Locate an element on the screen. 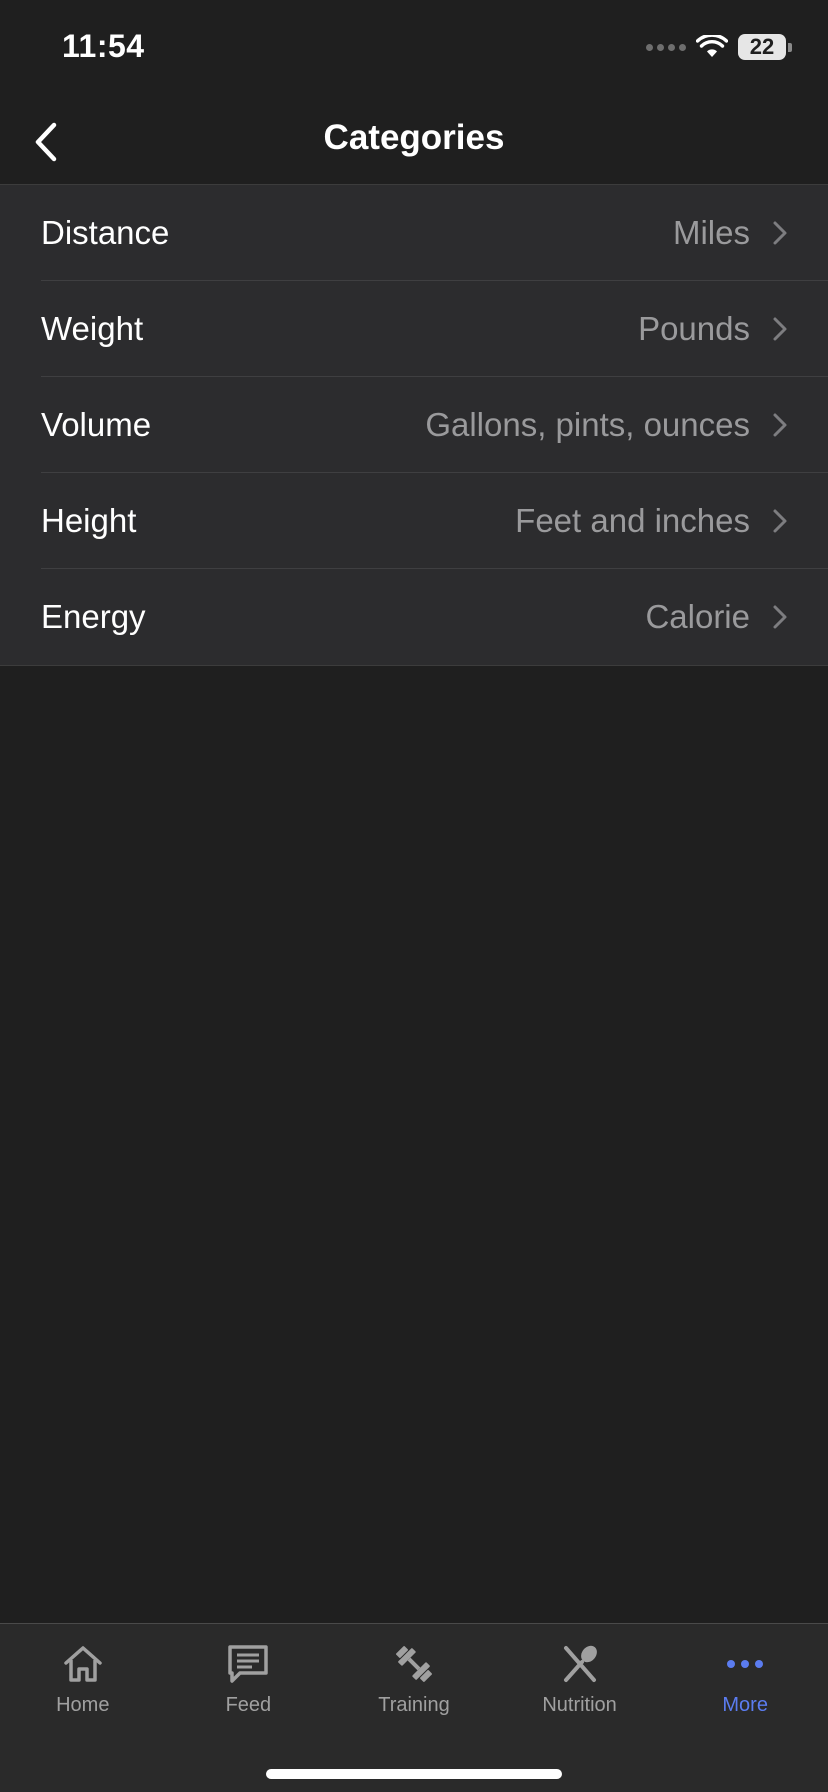 The width and height of the screenshot is (828, 1792). tab-label: Home is located at coordinates (83, 1705).